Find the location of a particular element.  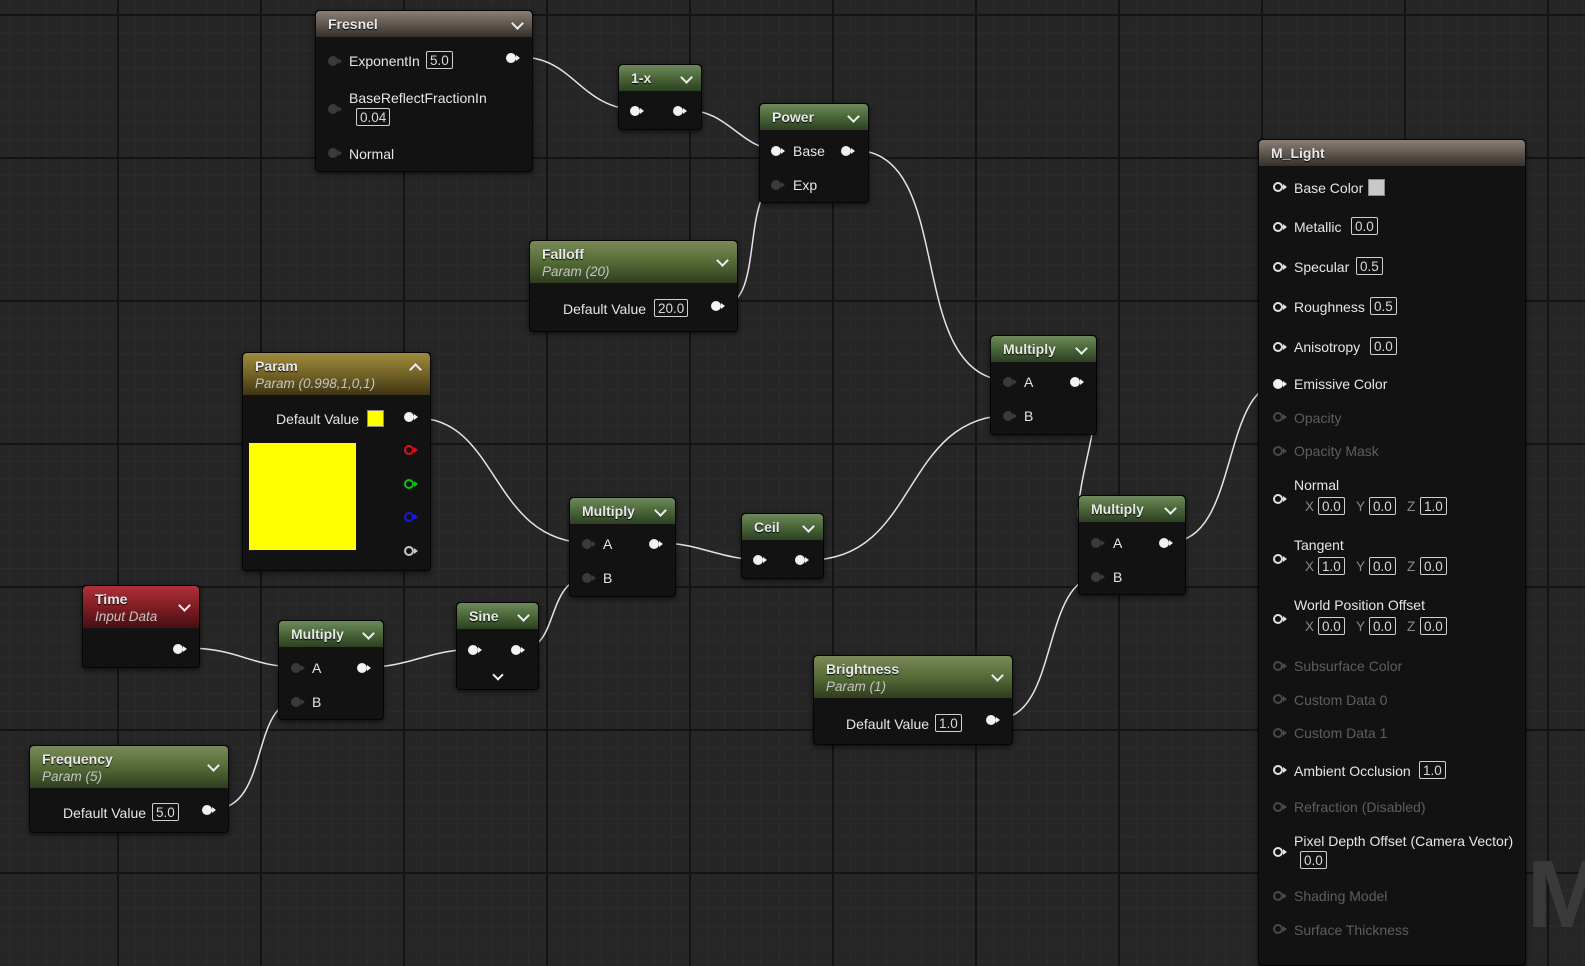

anisotropy-pin is located at coordinates (1280, 347).